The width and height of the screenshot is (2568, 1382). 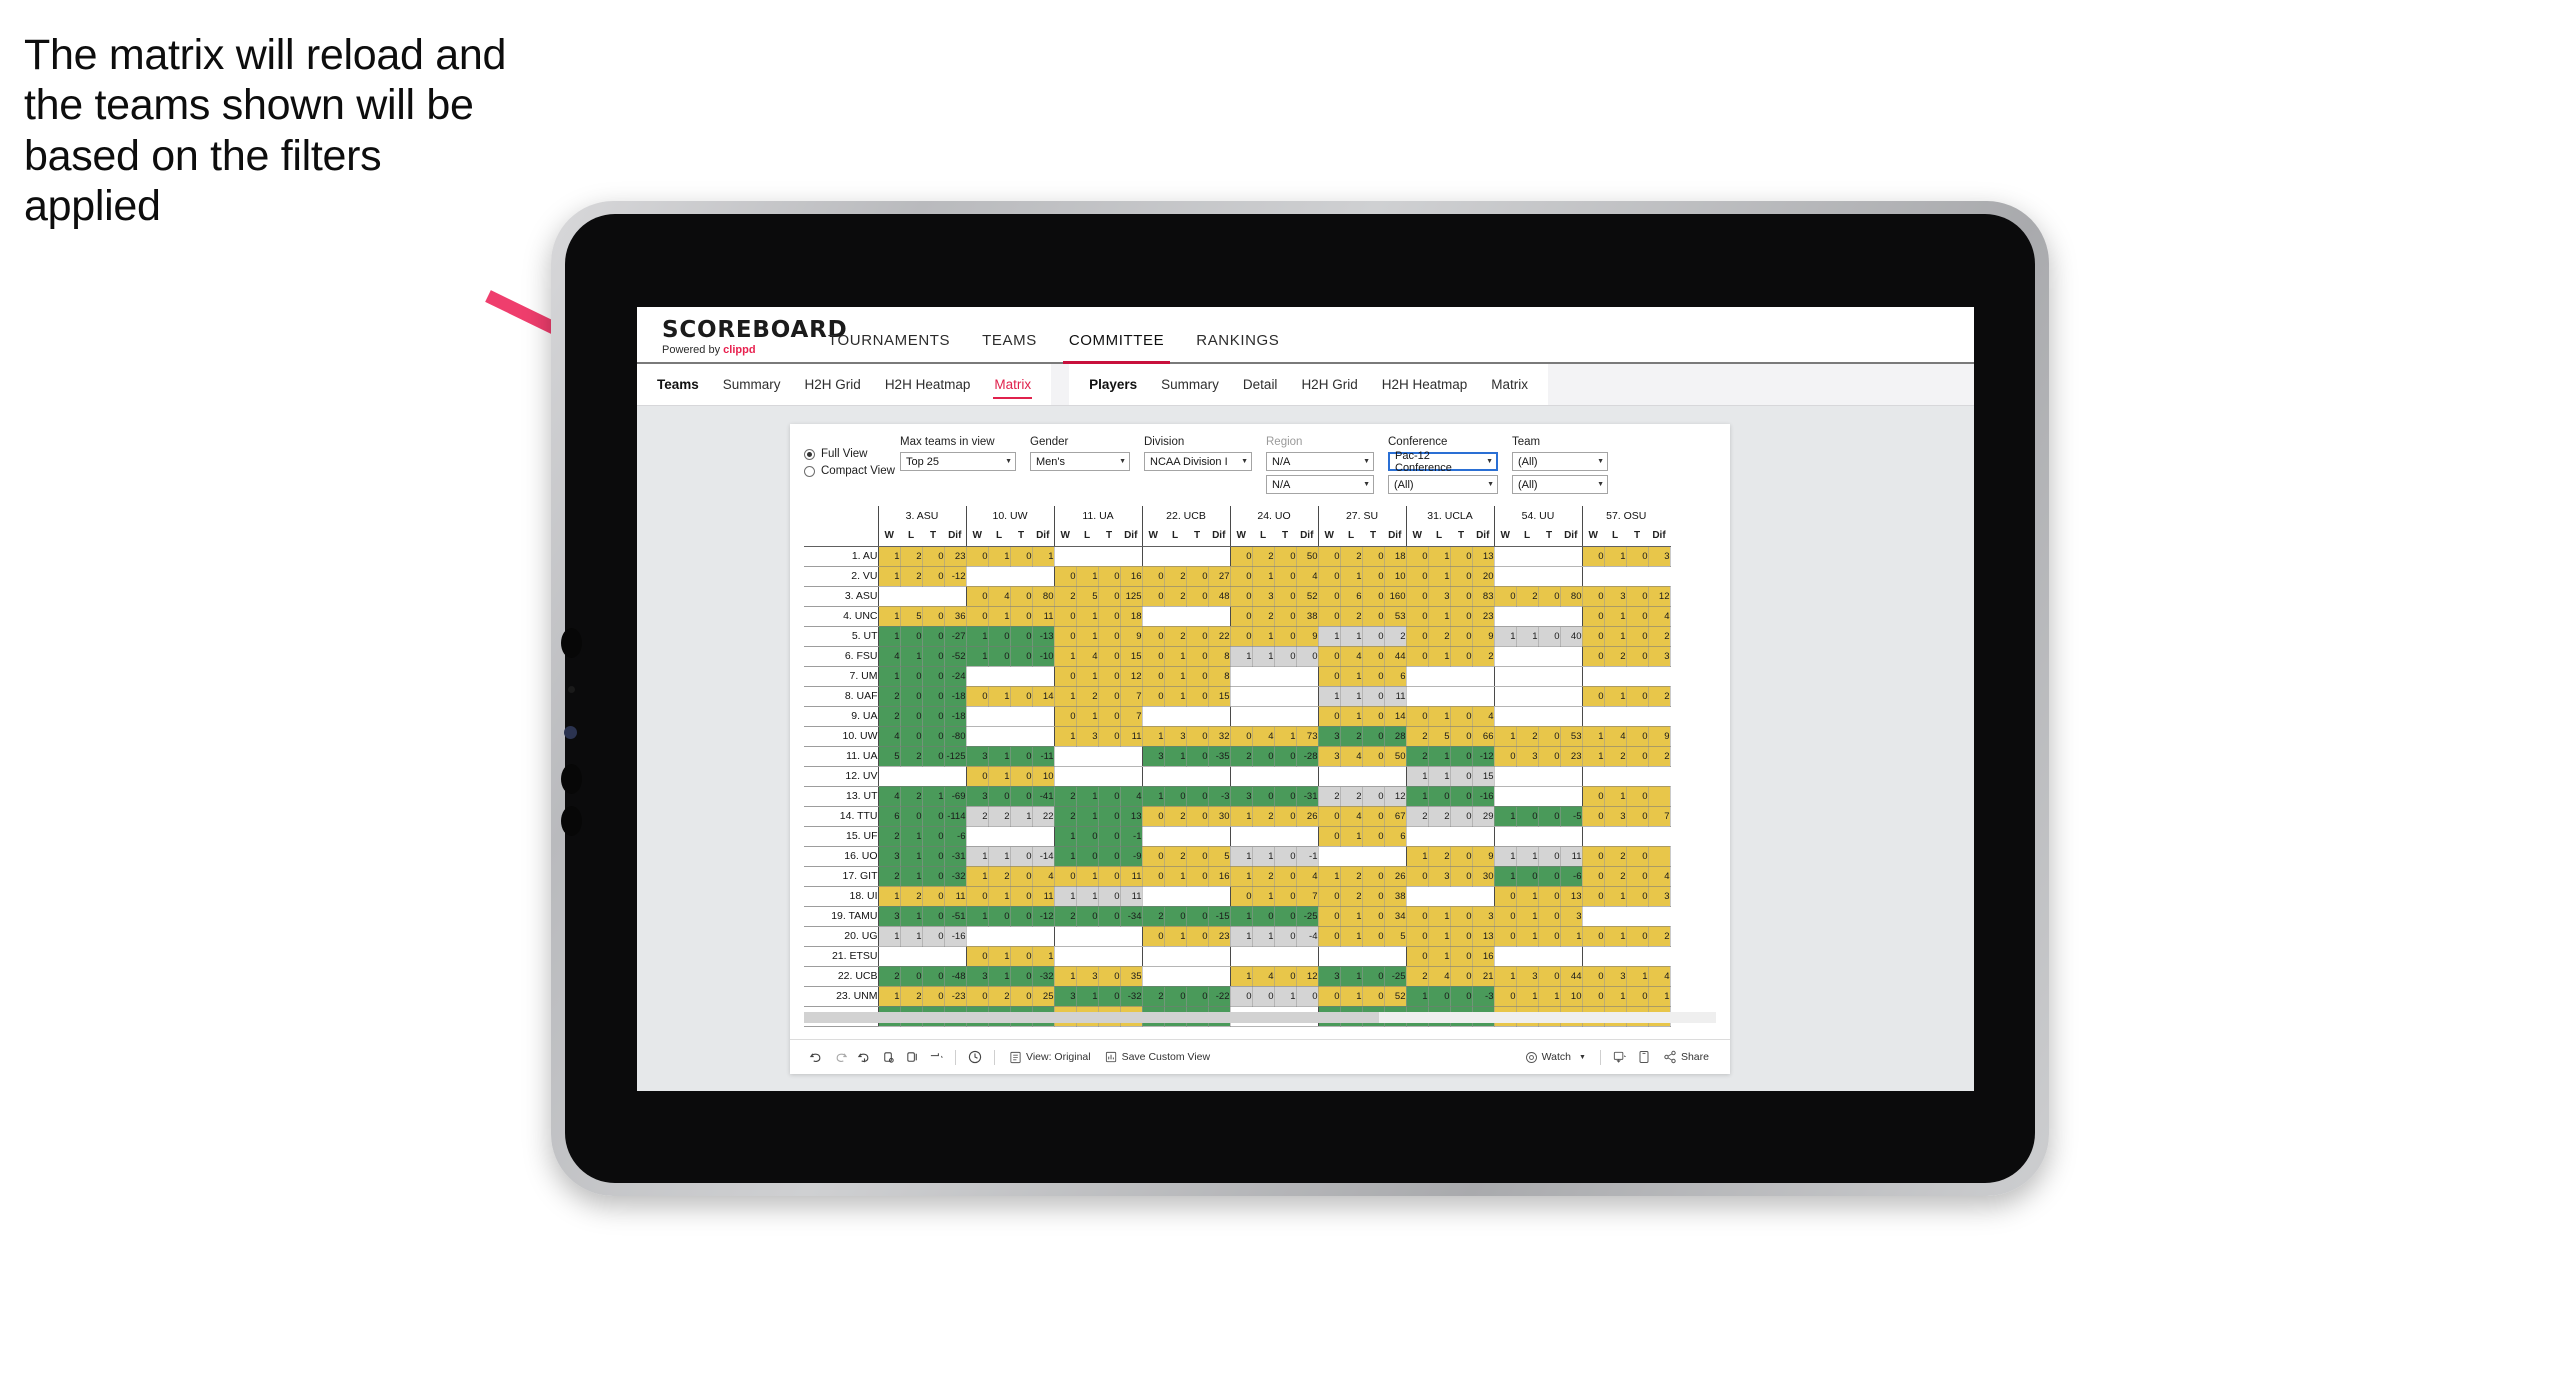 What do you see at coordinates (999, 856) in the screenshot?
I see `matrix-cell-r15-c1-l: 1` at bounding box center [999, 856].